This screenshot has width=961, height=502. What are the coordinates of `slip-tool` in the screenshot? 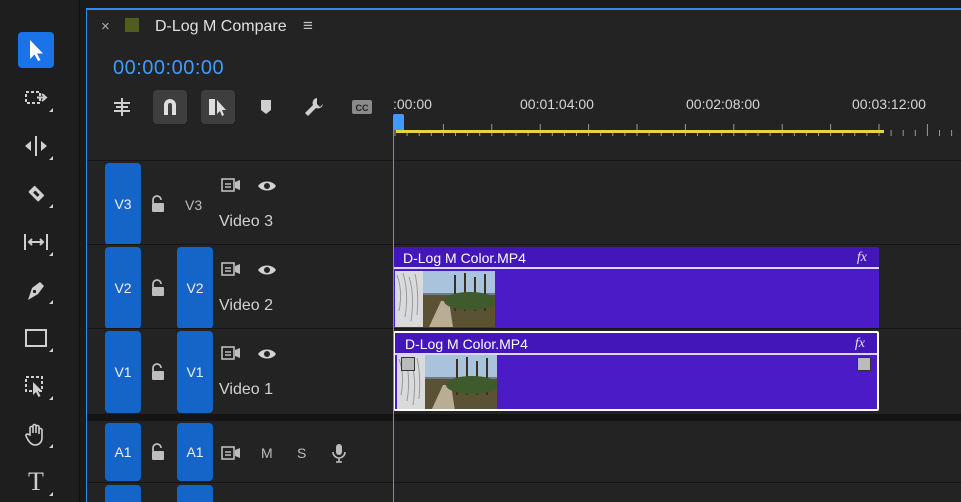 It's located at (36, 242).